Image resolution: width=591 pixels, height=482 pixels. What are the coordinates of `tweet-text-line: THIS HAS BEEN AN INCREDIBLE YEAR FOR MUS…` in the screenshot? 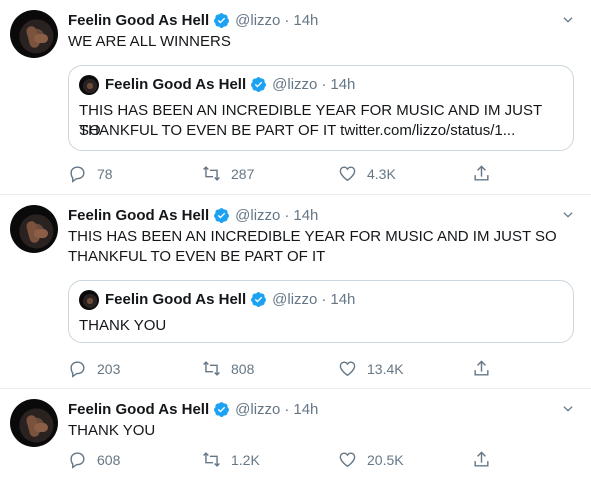 It's located at (312, 236).